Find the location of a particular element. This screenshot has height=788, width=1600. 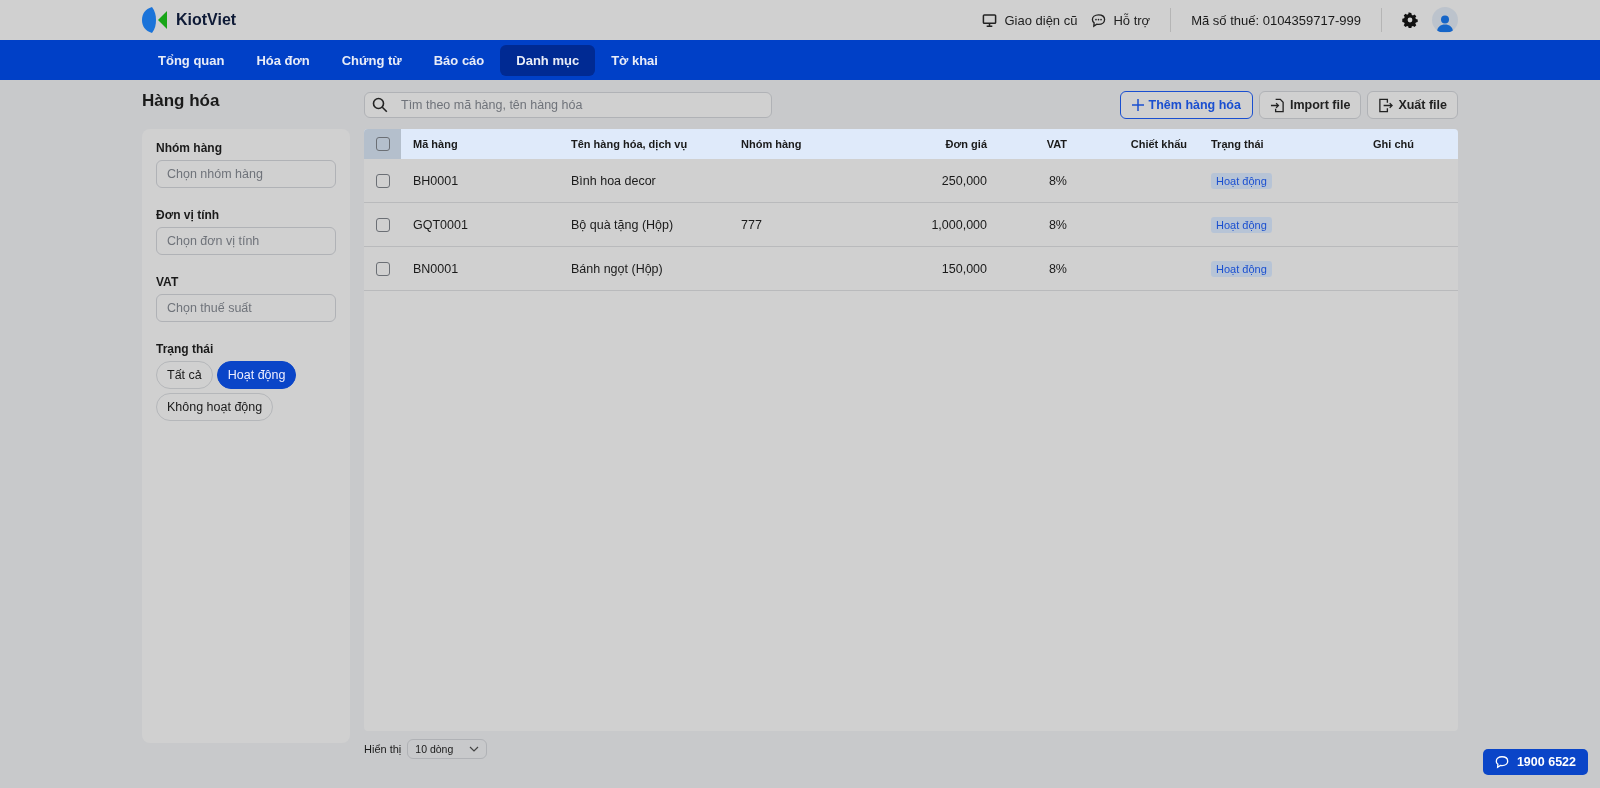

search-field: Tìm theo mã hàng, tên hàng hóa is located at coordinates (568, 105).